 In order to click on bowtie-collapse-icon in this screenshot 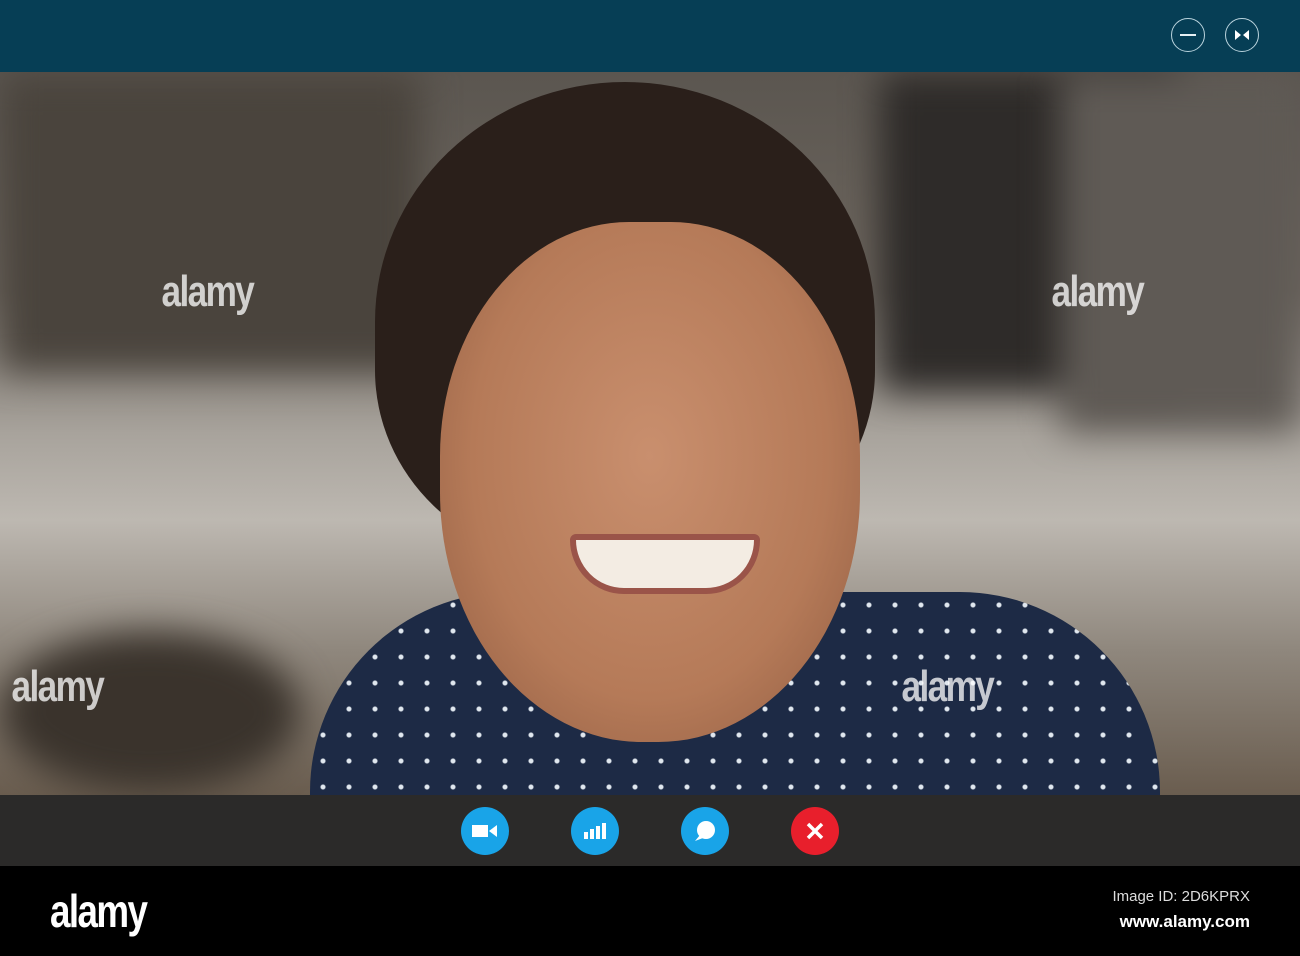, I will do `click(1242, 35)`.